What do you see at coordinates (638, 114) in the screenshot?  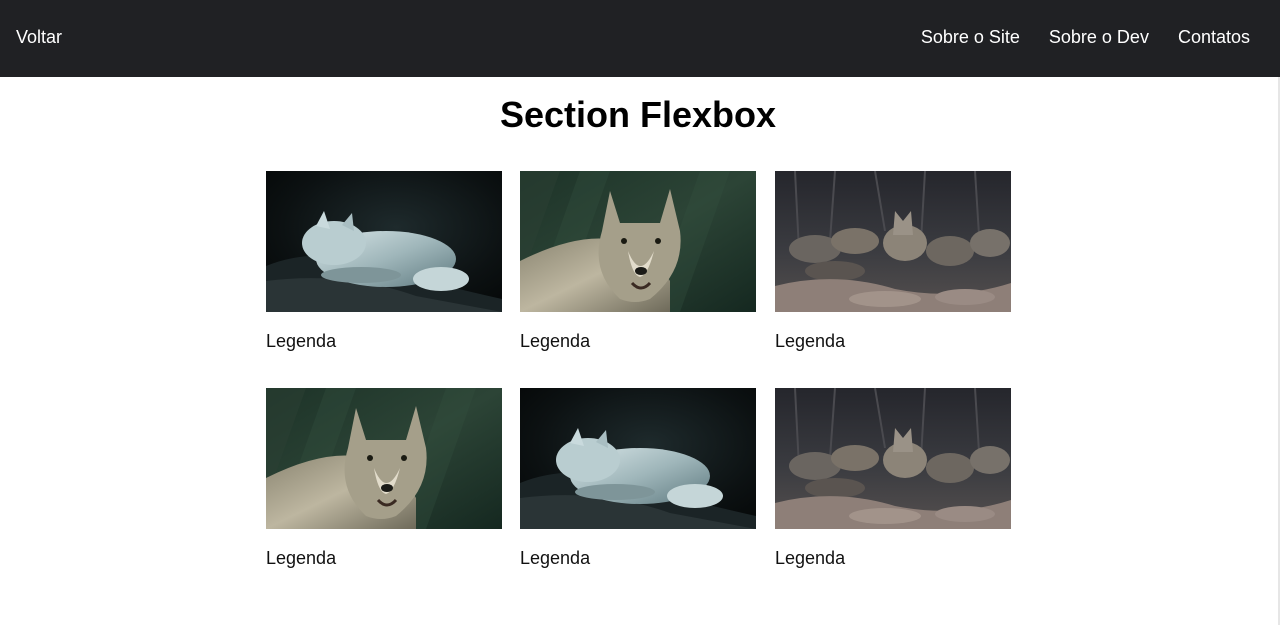 I see `page-title: Section Flexbox` at bounding box center [638, 114].